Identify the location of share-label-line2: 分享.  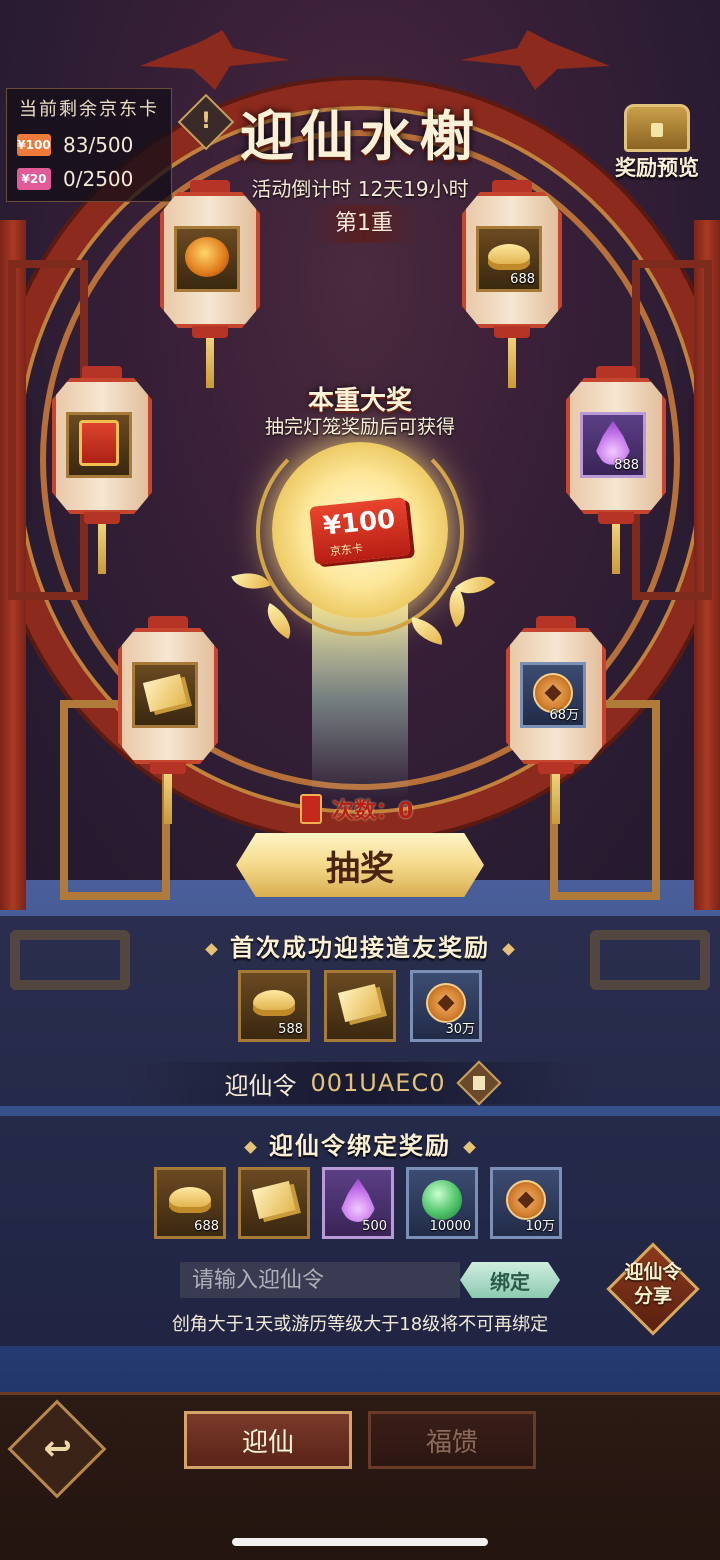
(652, 1296).